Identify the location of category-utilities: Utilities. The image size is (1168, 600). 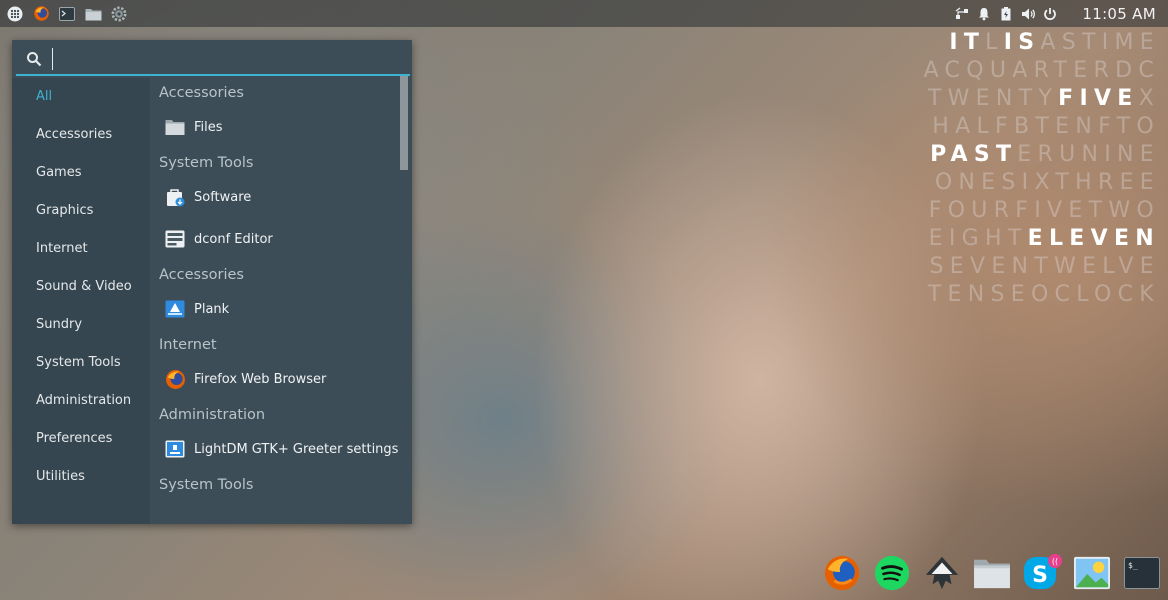
(81, 477).